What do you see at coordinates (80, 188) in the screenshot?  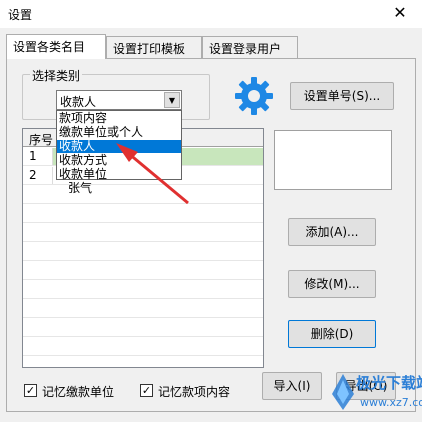 I see `partial-cell-text: 张气` at bounding box center [80, 188].